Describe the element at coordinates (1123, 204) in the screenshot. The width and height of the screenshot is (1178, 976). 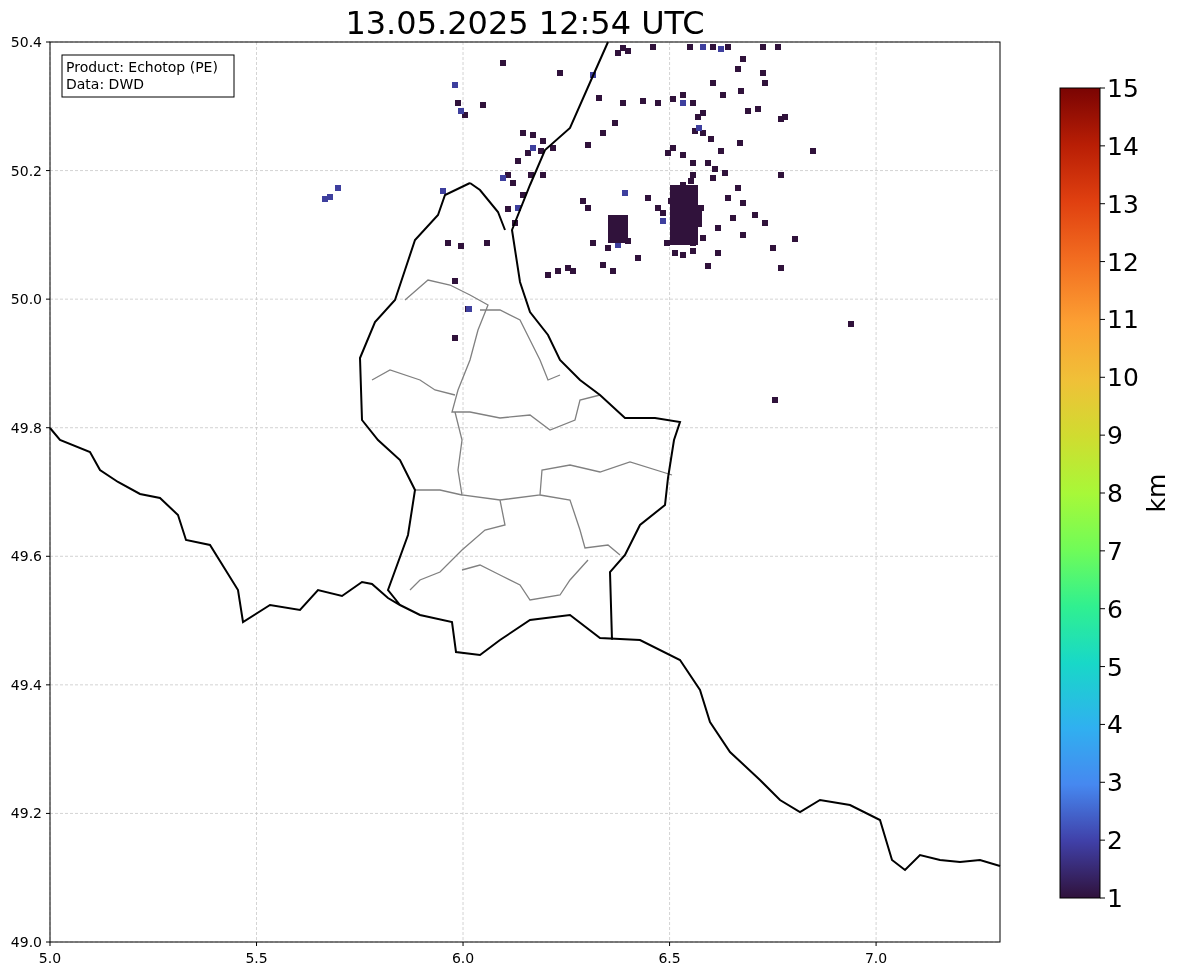
I see `colorbar-tick-label: 13` at that location.